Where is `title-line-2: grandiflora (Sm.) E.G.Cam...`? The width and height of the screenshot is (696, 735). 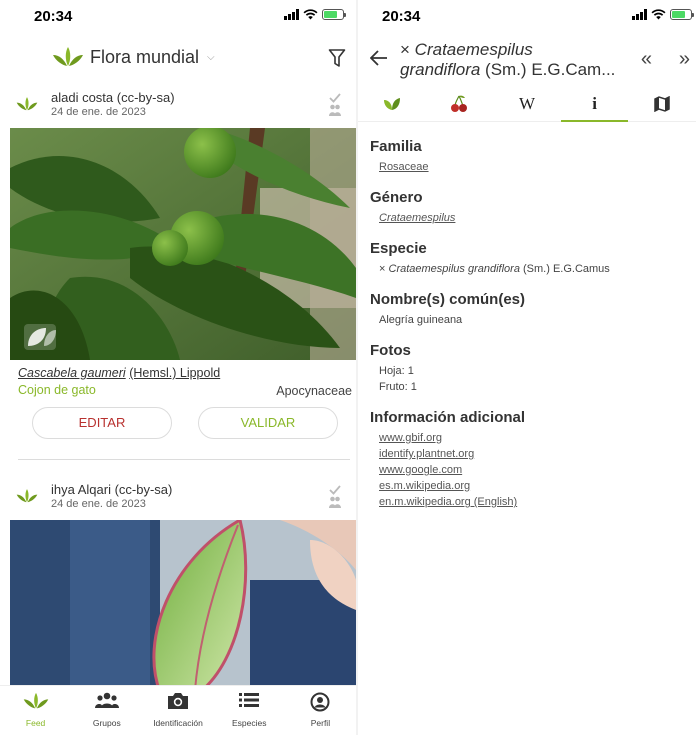
title-line-2: grandiflora (Sm.) E.G.Cam... is located at coordinates (518, 70).